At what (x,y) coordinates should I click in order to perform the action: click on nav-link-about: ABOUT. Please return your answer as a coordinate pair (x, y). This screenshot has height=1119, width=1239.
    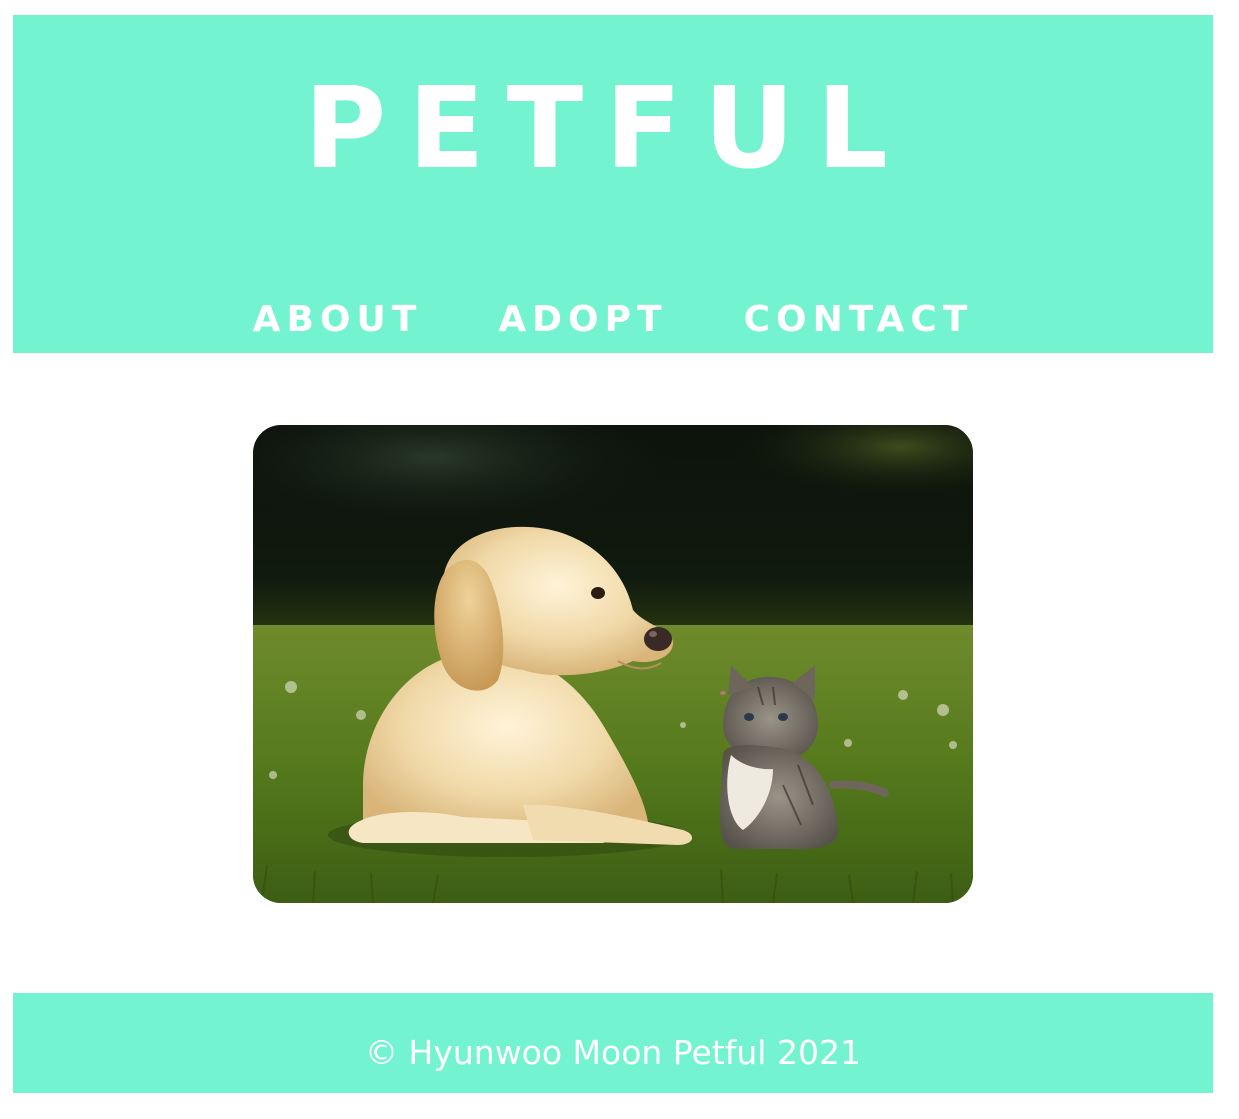
    Looking at the image, I should click on (338, 320).